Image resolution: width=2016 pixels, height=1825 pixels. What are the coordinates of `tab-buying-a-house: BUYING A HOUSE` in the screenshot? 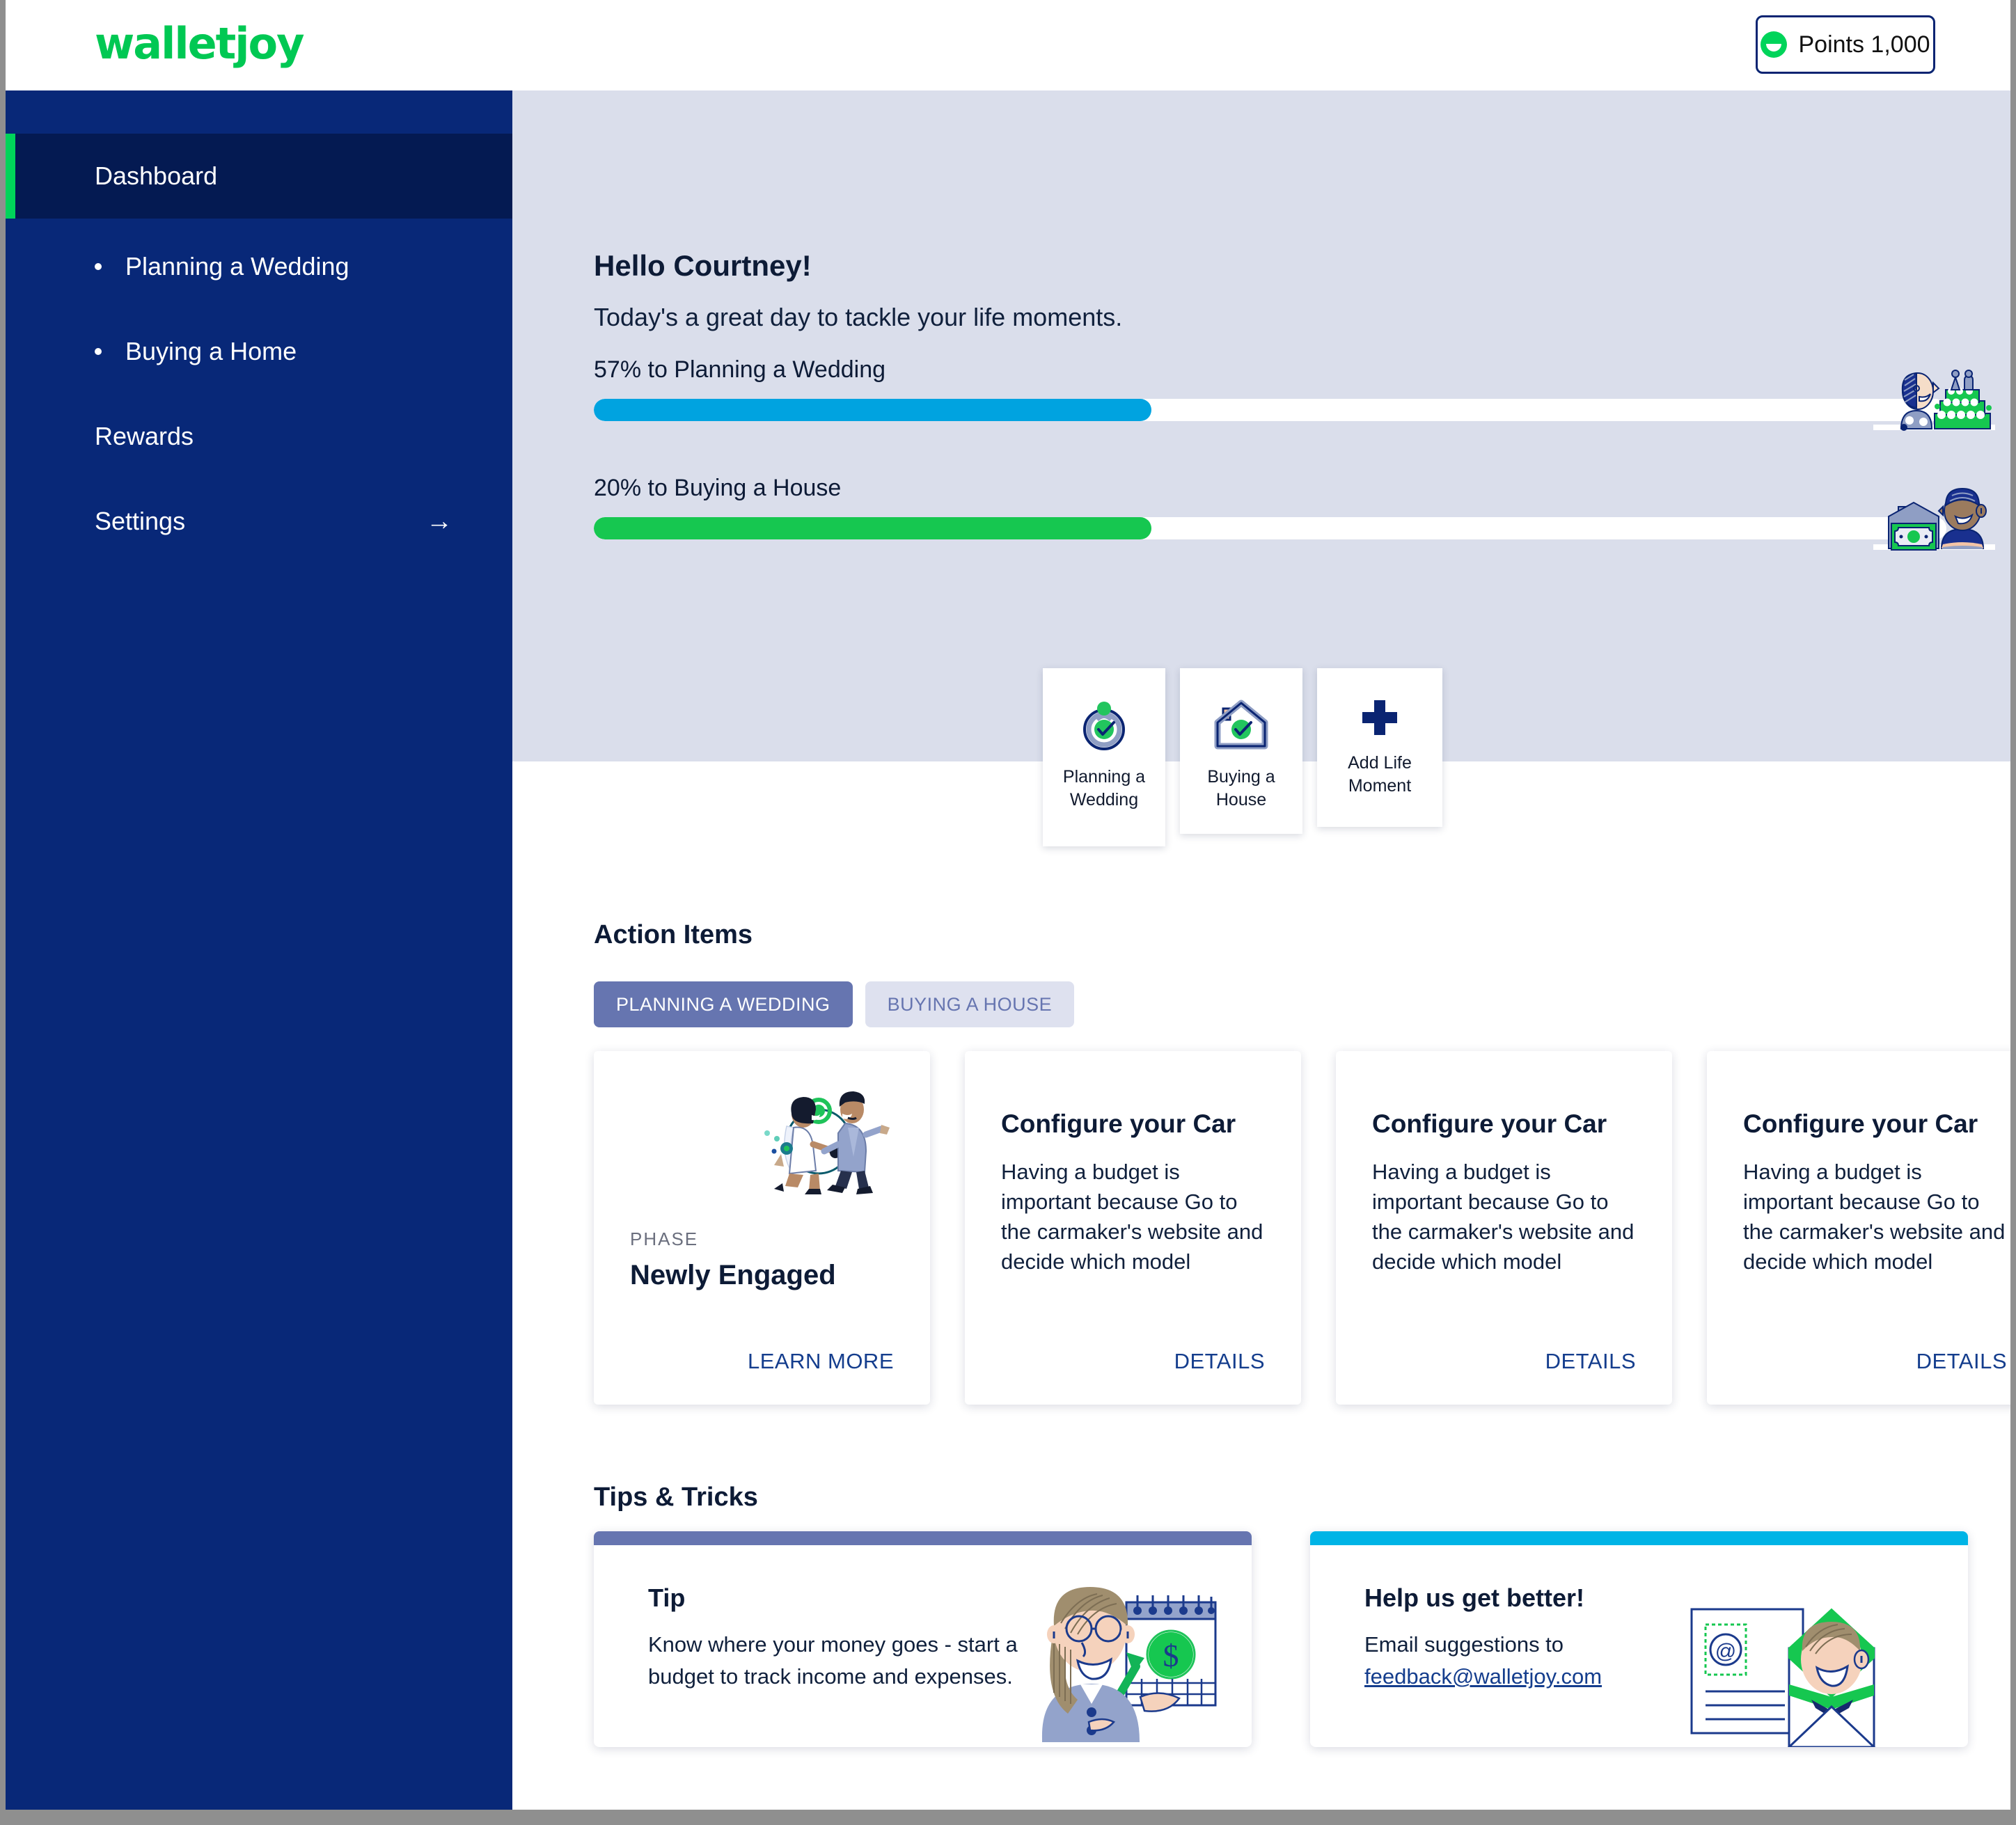 It's located at (970, 1004).